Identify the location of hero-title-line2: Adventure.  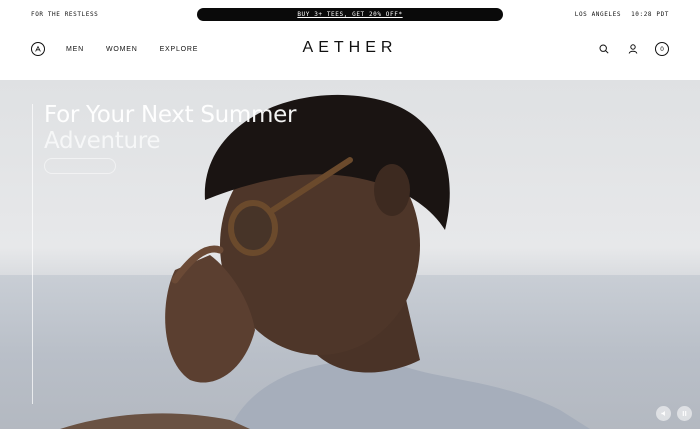
(102, 141).